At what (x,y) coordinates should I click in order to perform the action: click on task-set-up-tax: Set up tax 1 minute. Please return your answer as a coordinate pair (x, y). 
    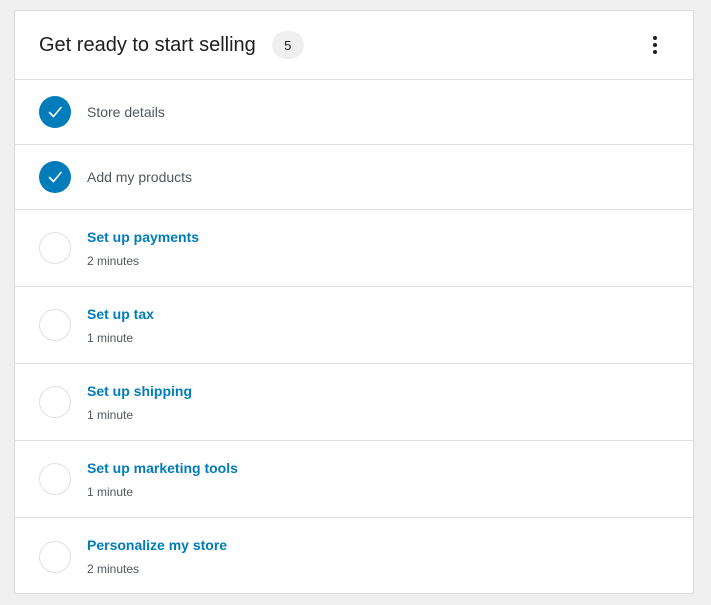
    Looking at the image, I should click on (354, 325).